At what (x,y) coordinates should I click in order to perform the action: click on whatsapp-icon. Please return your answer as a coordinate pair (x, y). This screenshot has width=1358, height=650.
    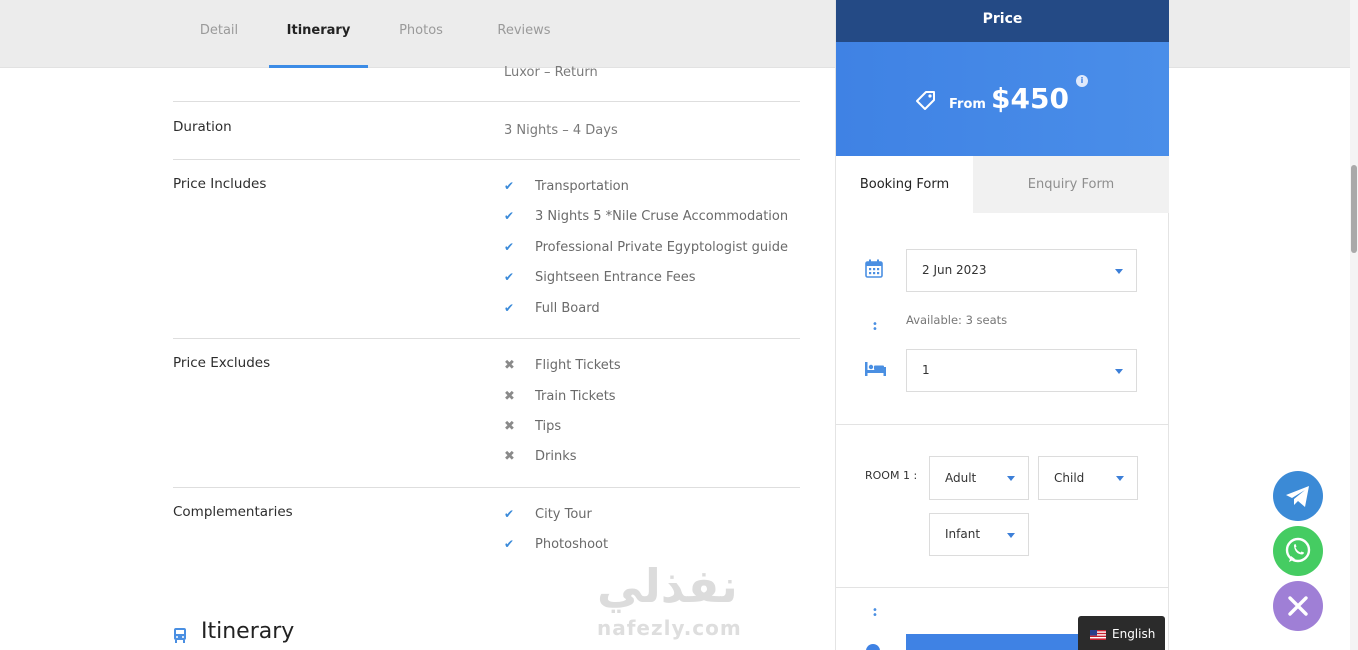
    Looking at the image, I should click on (1298, 550).